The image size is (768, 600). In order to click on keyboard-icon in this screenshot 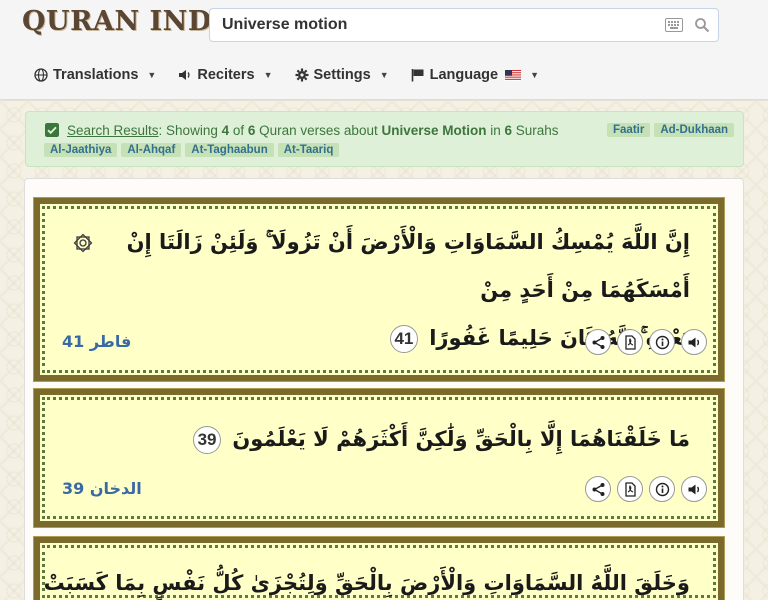, I will do `click(674, 25)`.